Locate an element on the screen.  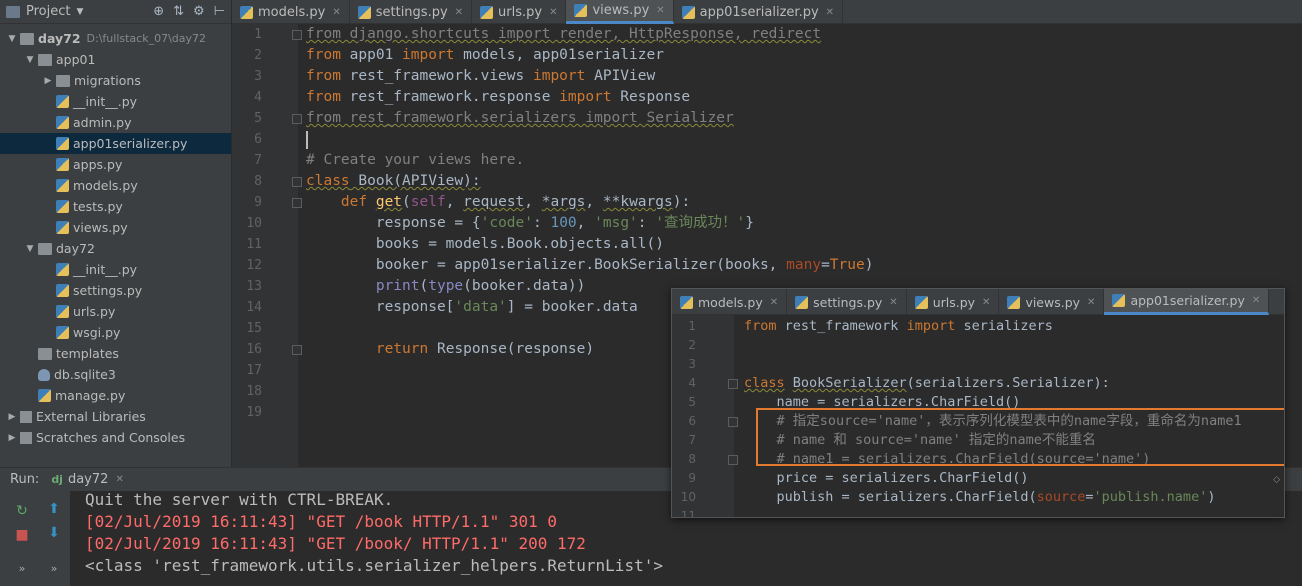
code-token: ): is located at coordinates (681, 202).